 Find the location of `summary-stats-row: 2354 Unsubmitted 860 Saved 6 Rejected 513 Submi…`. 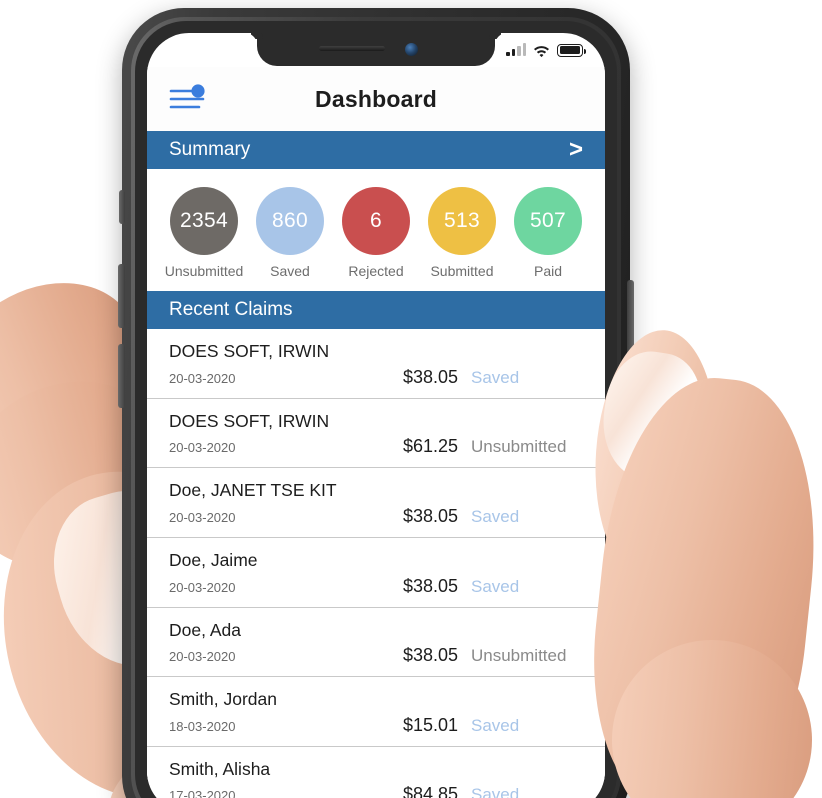

summary-stats-row: 2354 Unsubmitted 860 Saved 6 Rejected 513 Submi… is located at coordinates (376, 230).